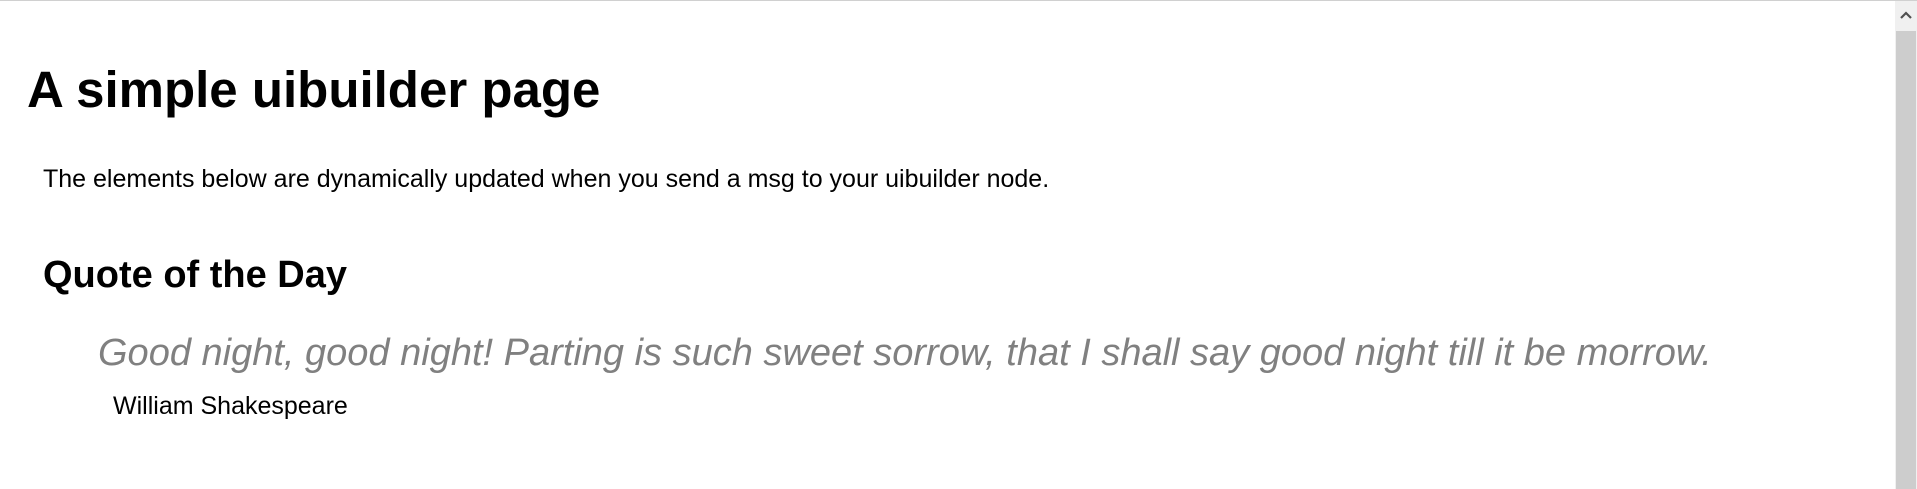  I want to click on chevron-up-icon, so click(1906, 15).